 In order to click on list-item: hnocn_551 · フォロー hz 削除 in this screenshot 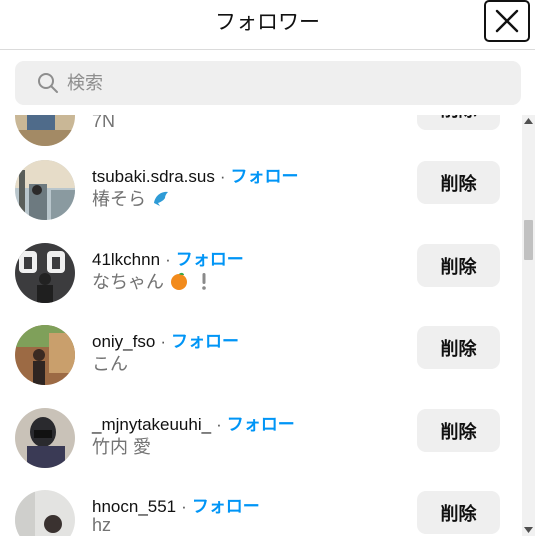, I will do `click(260, 507)`.